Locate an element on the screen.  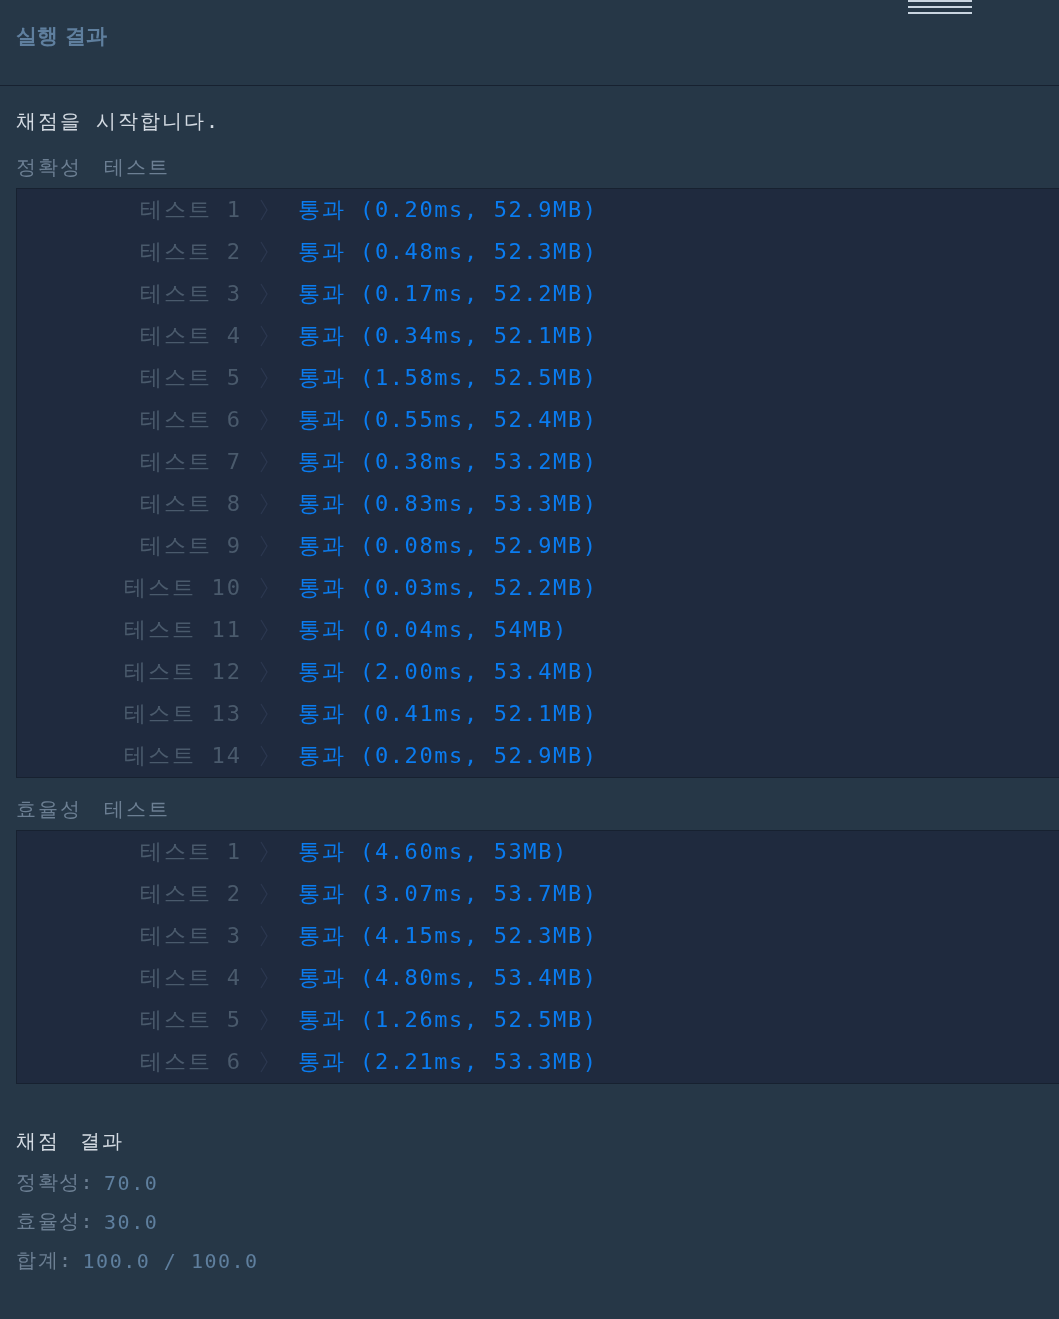
test-result: 통과 (1.58ms, 52.5MB) is located at coordinates (448, 378).